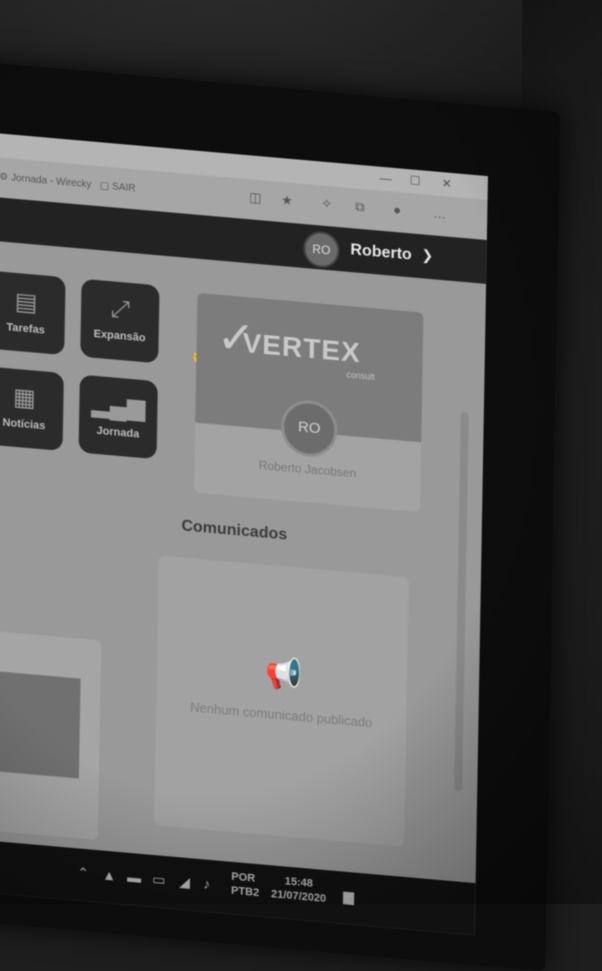 The height and width of the screenshot is (971, 602). What do you see at coordinates (386, 178) in the screenshot?
I see `minimize-icon: —` at bounding box center [386, 178].